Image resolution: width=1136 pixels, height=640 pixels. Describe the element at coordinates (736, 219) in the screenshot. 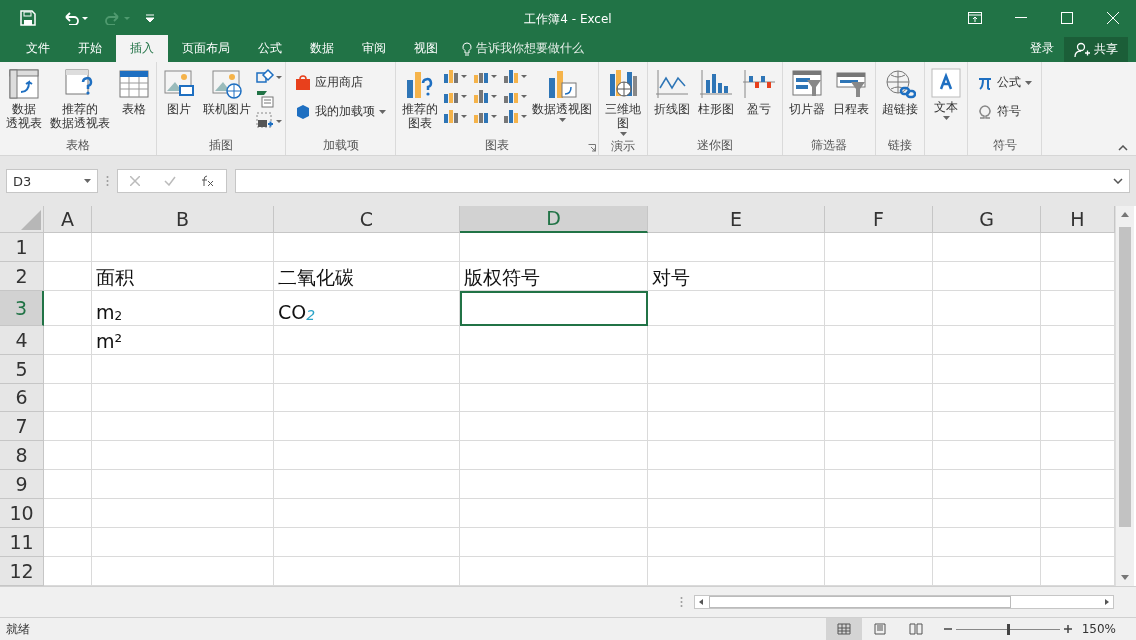

I see `column-header: E` at that location.